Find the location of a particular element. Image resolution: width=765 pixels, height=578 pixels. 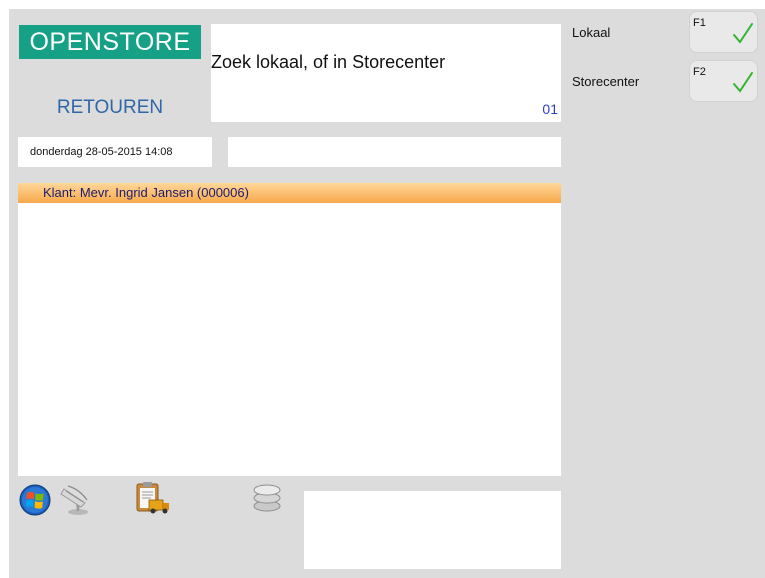

clipboard-truck-icon is located at coordinates (153, 501).